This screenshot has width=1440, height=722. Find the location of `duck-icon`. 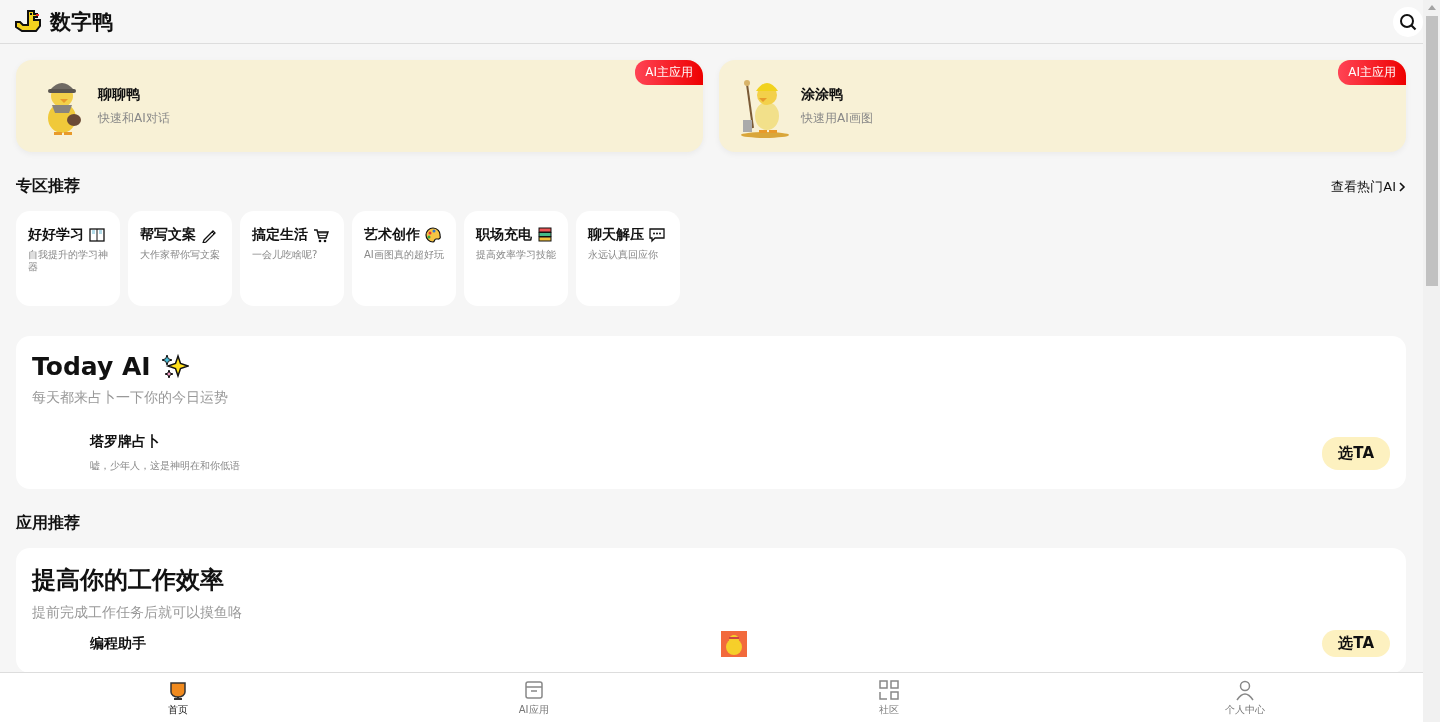

duck-icon is located at coordinates (28, 21).